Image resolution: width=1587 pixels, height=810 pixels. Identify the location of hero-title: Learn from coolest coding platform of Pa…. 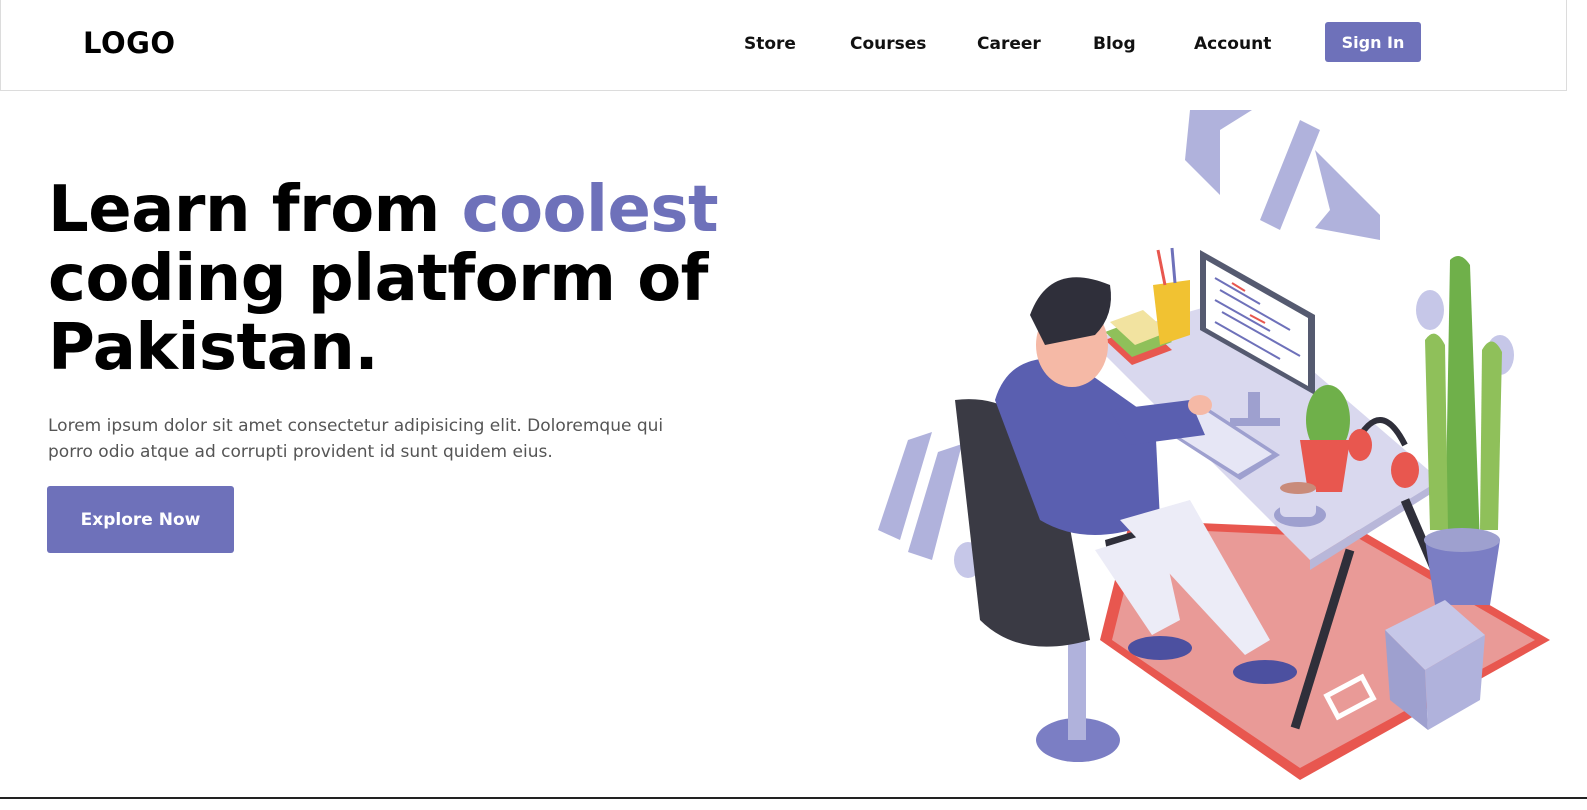
(398, 279).